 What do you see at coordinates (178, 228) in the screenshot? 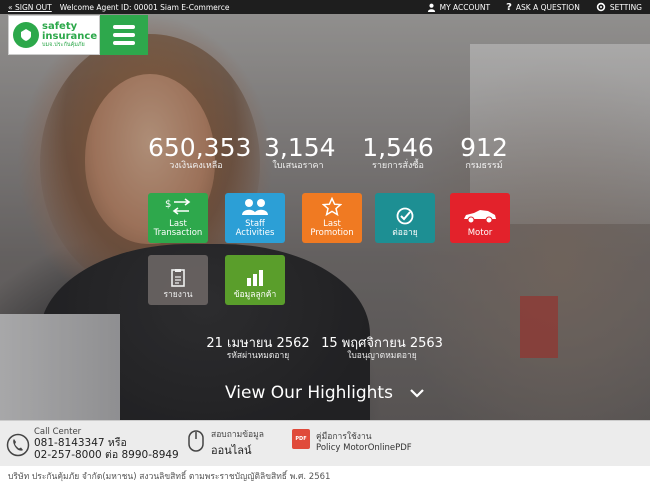
I see `tile-label: Last Transaction` at bounding box center [178, 228].